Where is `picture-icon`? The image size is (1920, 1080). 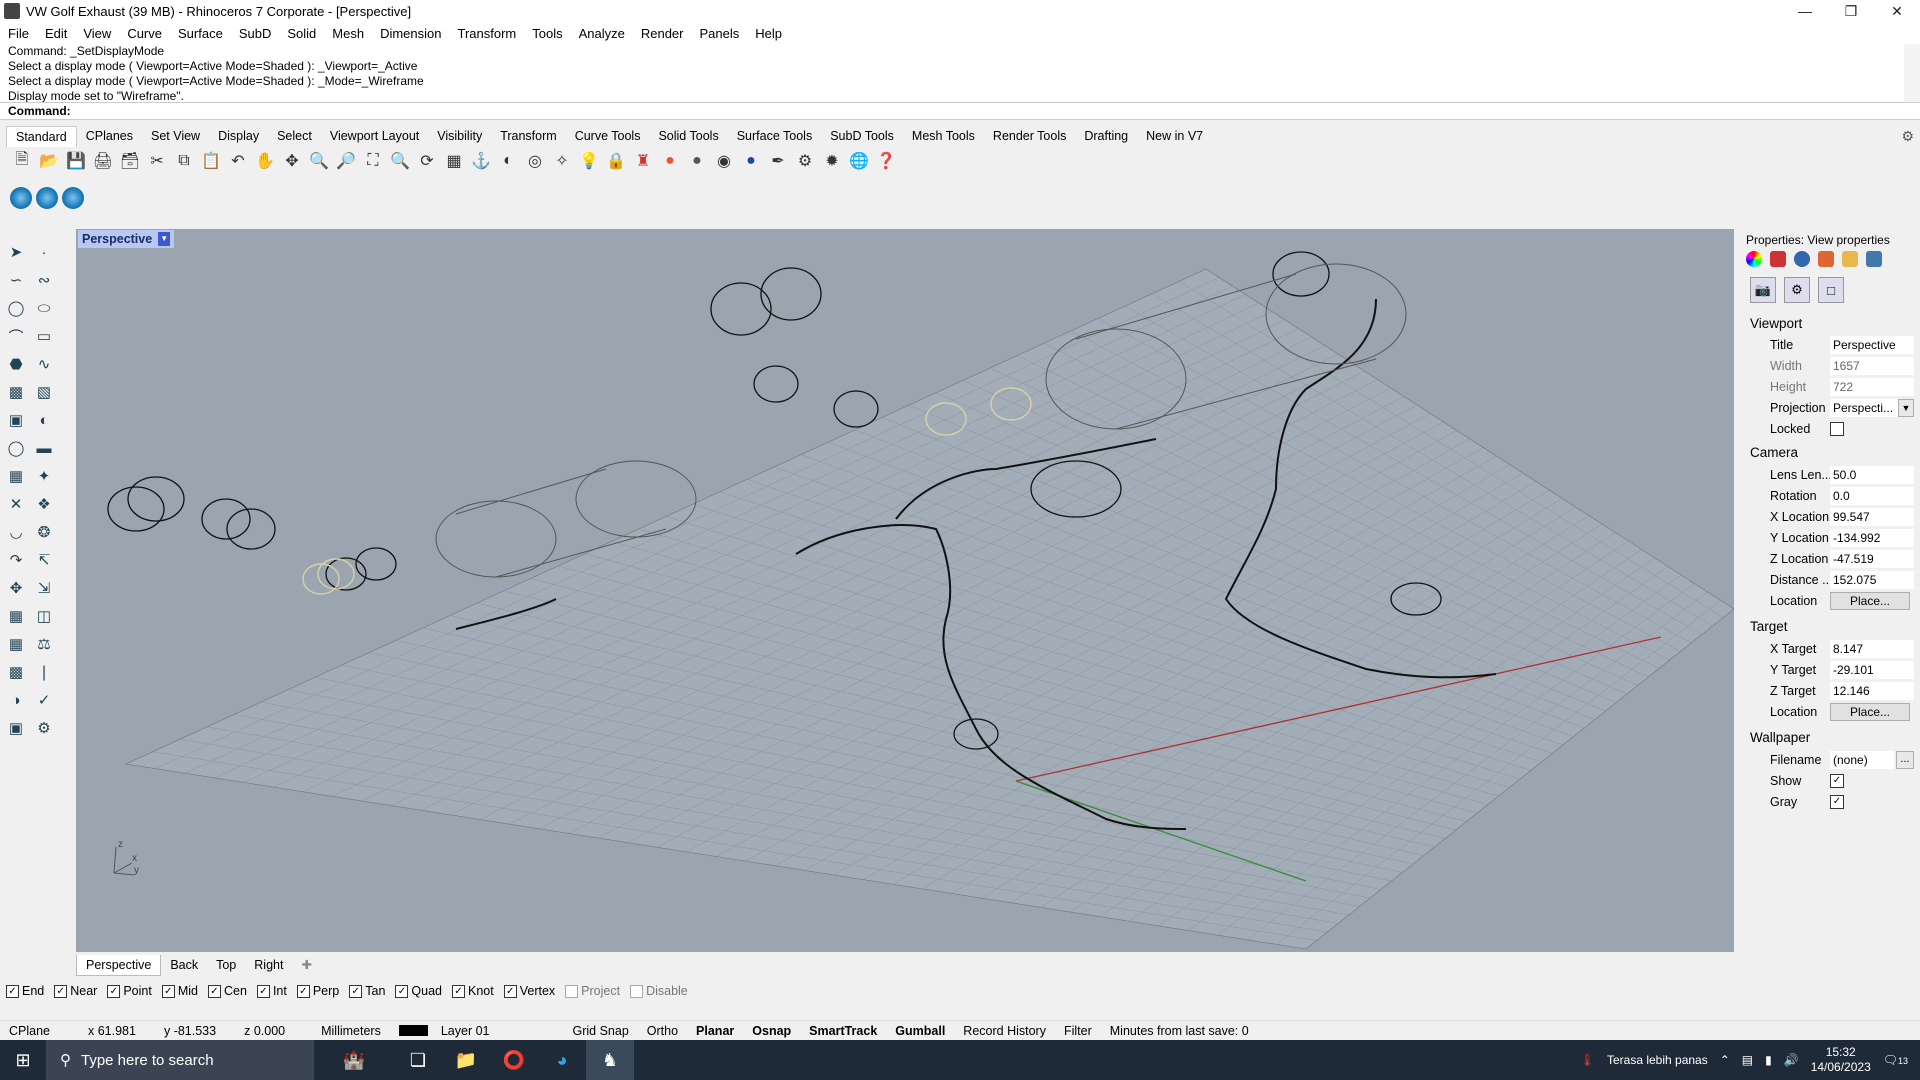
picture-icon is located at coordinates (1874, 259).